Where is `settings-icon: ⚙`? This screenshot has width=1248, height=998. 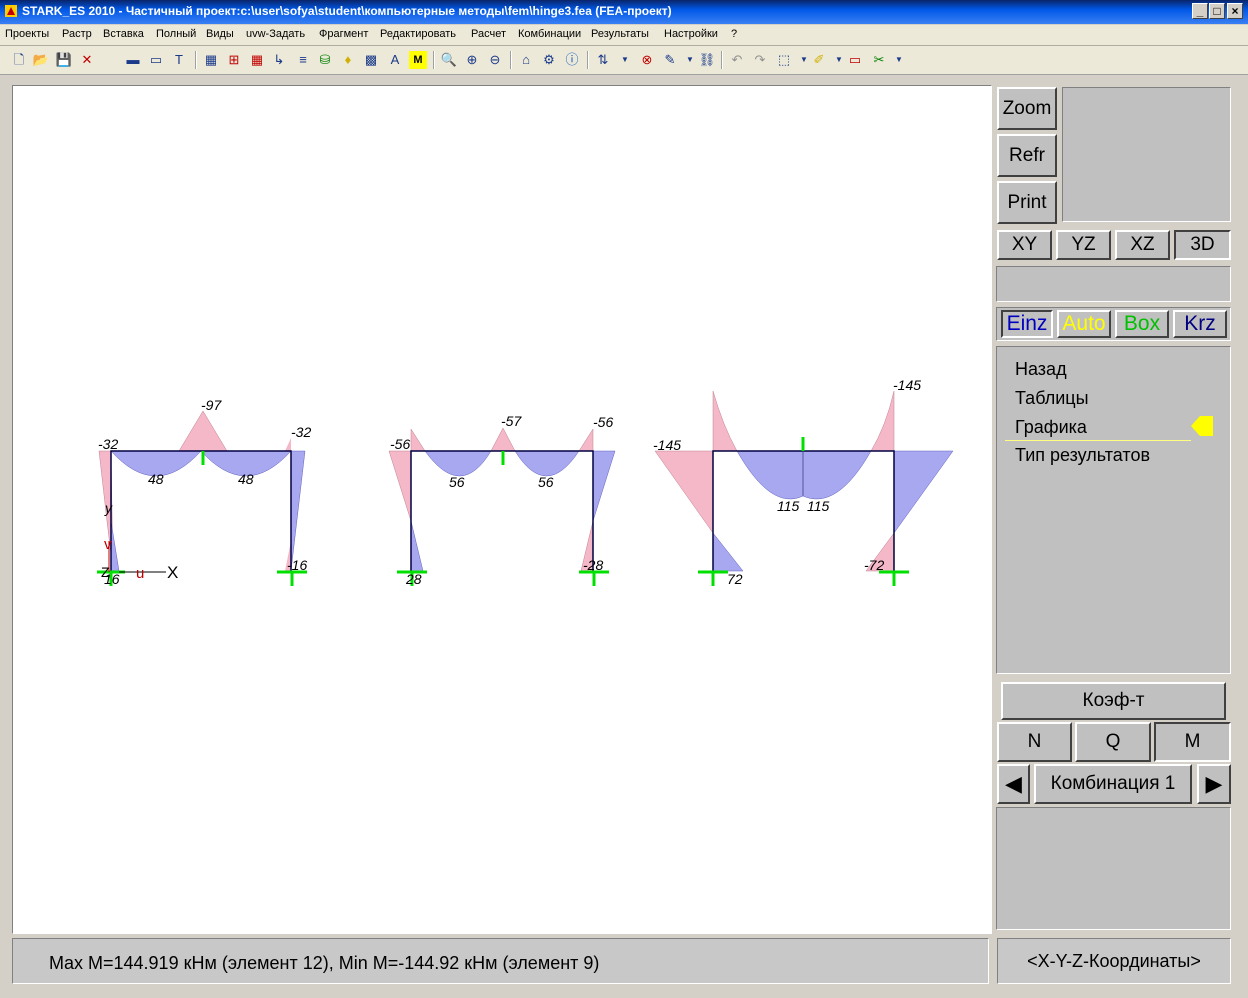 settings-icon: ⚙ is located at coordinates (549, 60).